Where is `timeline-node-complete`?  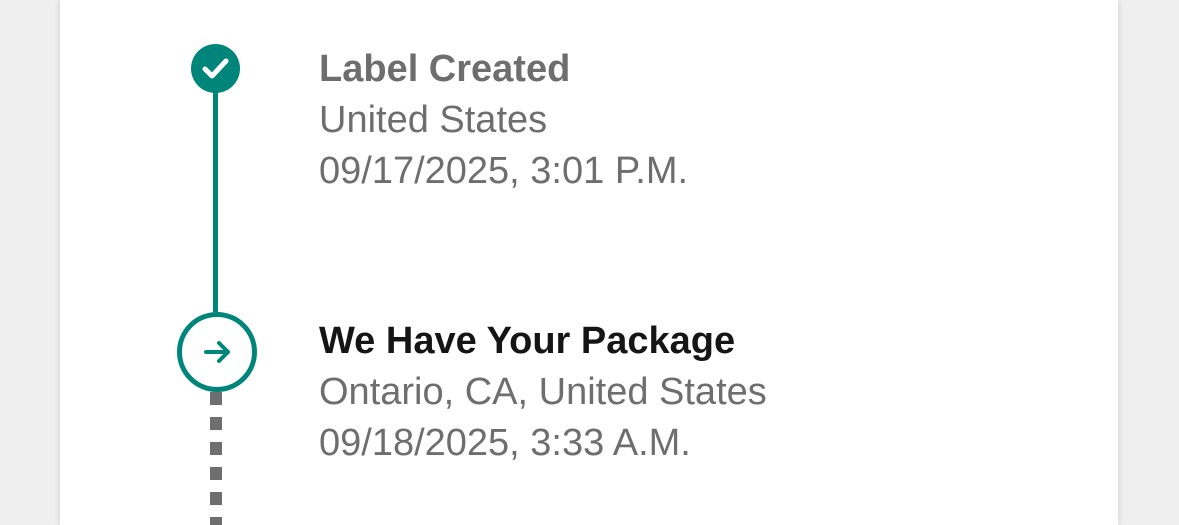
timeline-node-complete is located at coordinates (215, 68).